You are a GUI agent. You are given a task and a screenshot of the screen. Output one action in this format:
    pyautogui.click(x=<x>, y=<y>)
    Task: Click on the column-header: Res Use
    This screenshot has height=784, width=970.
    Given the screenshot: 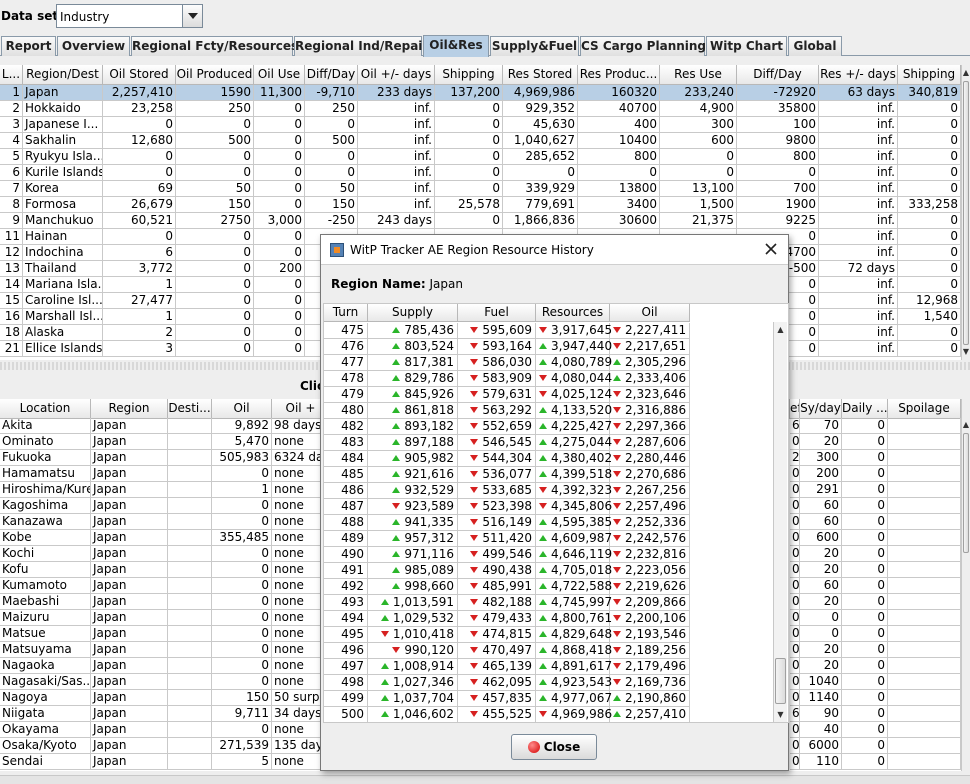 What is the action you would take?
    pyautogui.click(x=698, y=75)
    